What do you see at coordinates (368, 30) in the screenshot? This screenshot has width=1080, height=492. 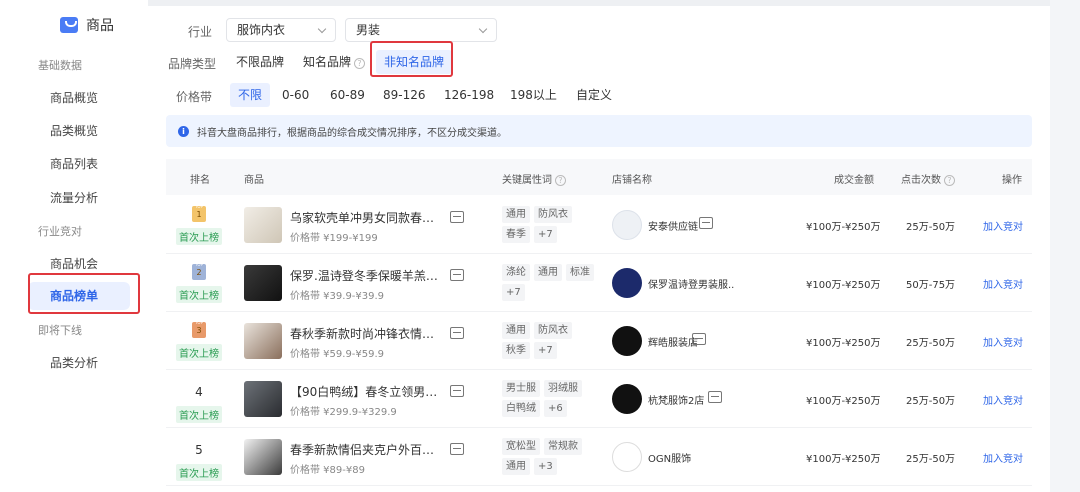 I see `subindustry-select-value: 男装` at bounding box center [368, 30].